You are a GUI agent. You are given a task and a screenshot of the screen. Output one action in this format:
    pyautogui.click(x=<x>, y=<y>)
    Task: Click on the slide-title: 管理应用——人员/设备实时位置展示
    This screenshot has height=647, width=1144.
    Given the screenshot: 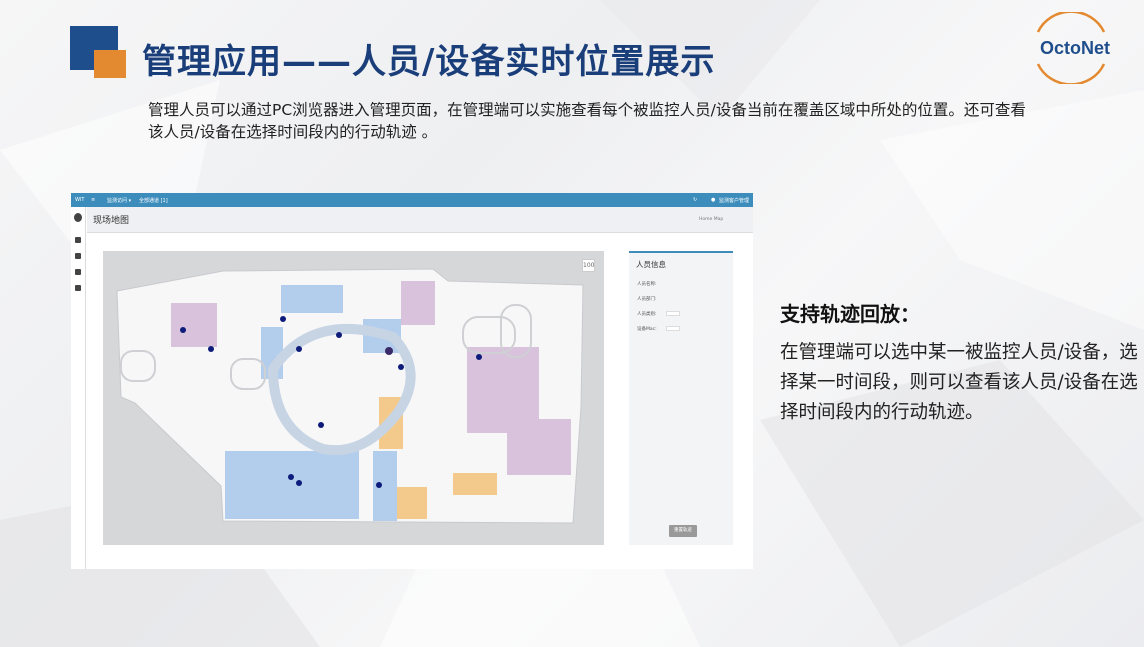 What is the action you would take?
    pyautogui.click(x=429, y=62)
    